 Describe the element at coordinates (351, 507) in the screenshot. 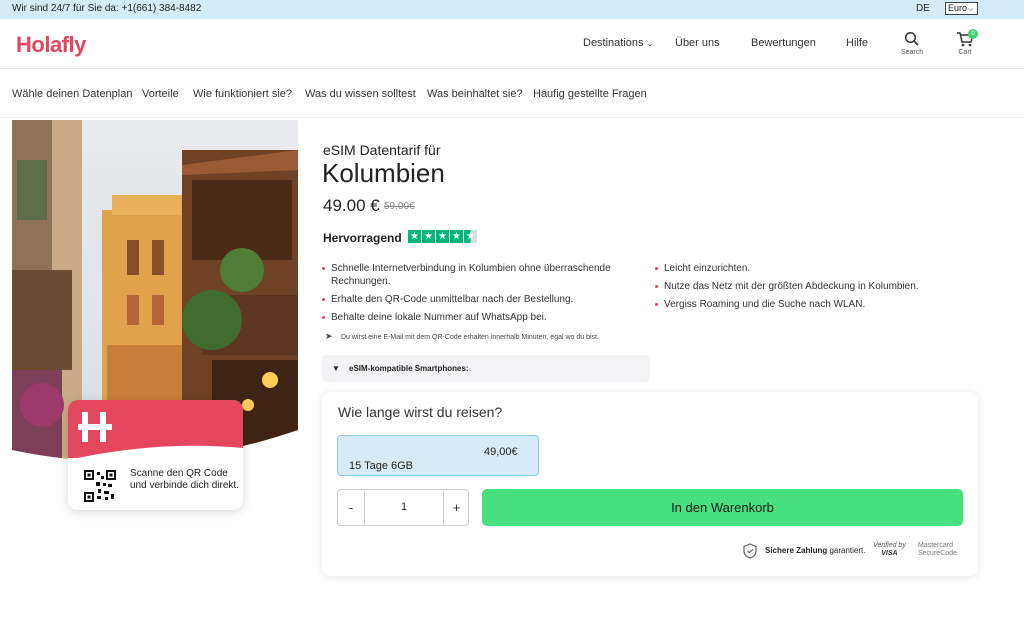

I see `quantity-decrease-button: -` at that location.